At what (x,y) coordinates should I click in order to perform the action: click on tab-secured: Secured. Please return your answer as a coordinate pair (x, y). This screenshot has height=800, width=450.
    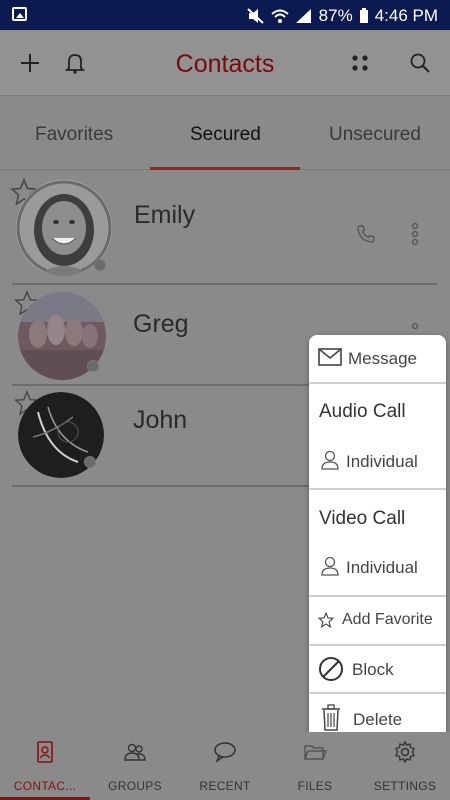
    Looking at the image, I should click on (225, 135).